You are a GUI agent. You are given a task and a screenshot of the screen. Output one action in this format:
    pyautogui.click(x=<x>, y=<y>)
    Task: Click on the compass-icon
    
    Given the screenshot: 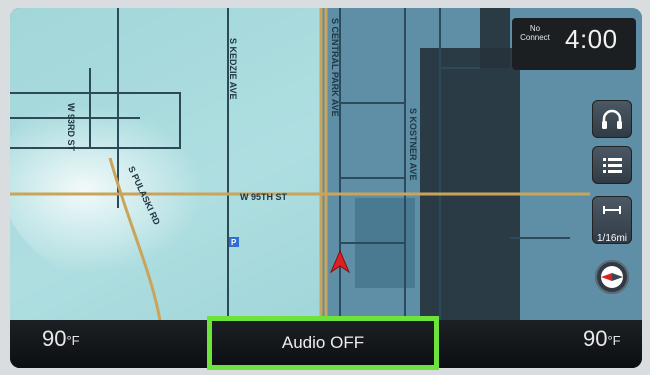 What is the action you would take?
    pyautogui.click(x=612, y=277)
    